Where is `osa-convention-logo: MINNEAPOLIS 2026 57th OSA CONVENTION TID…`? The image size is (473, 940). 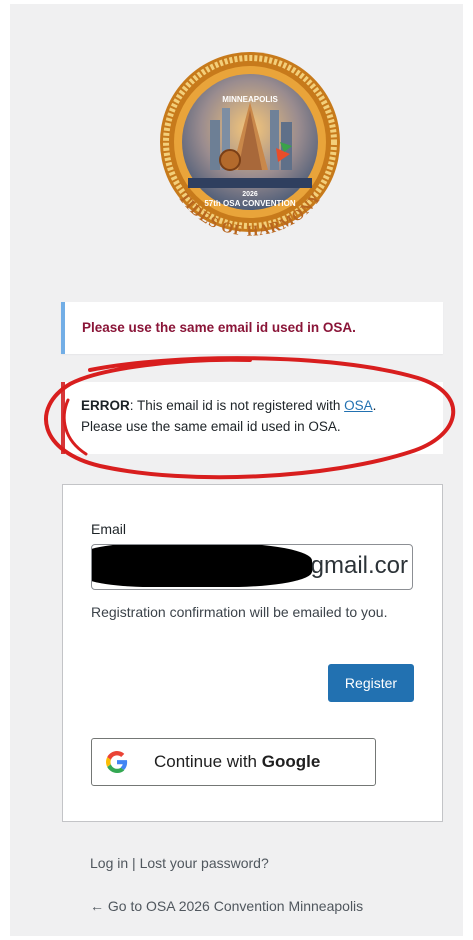
osa-convention-logo: MINNEAPOLIS 2026 57th OSA CONVENTION TID… is located at coordinates (250, 146).